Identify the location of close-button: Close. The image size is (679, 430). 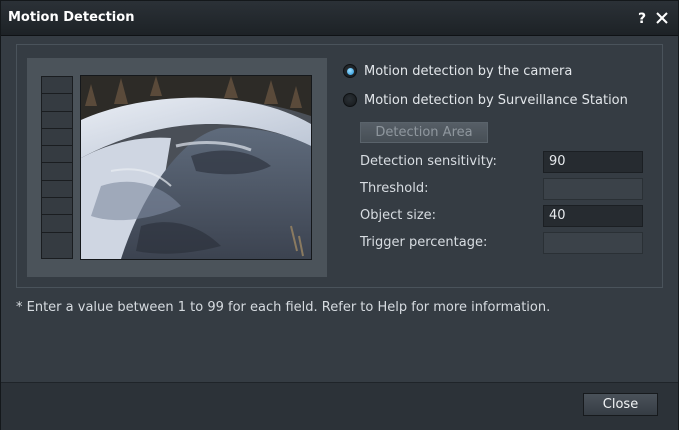
(620, 404).